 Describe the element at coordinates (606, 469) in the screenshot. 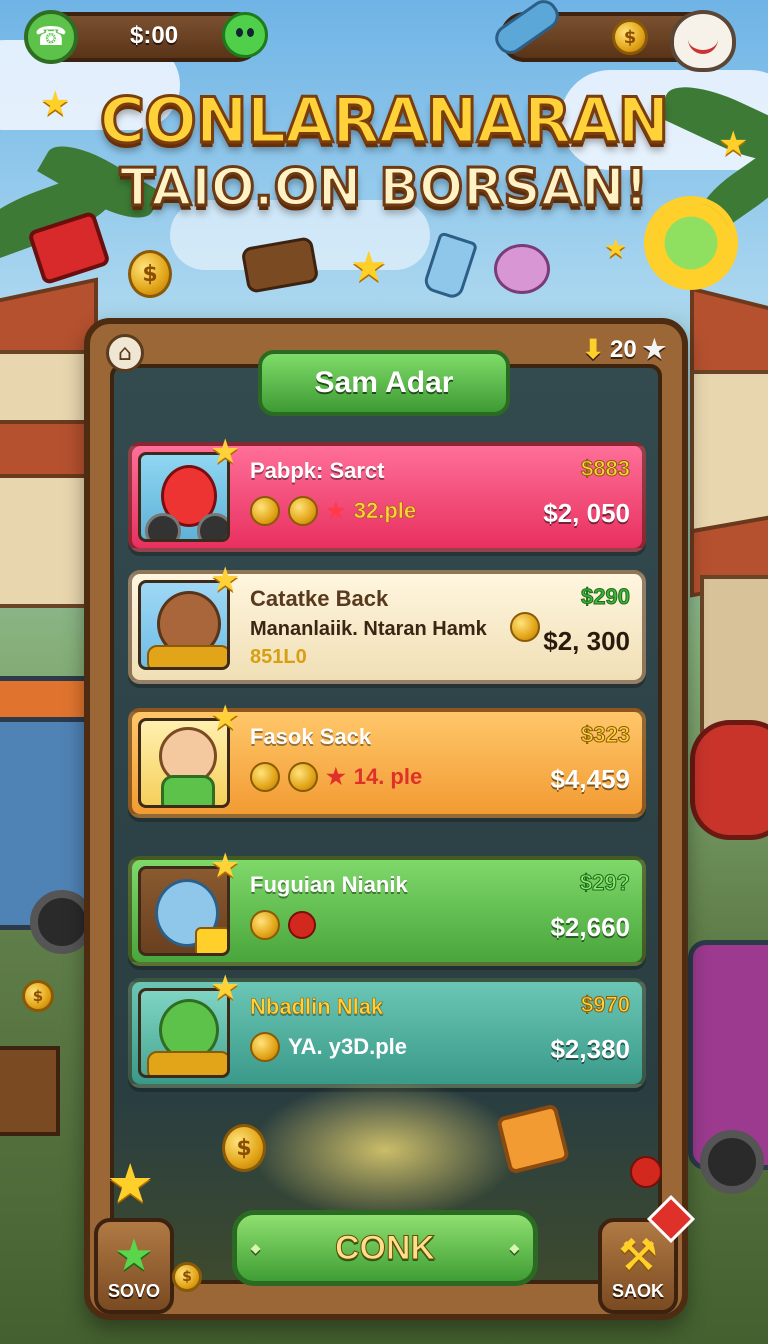

I see `item-price-top: $883` at that location.